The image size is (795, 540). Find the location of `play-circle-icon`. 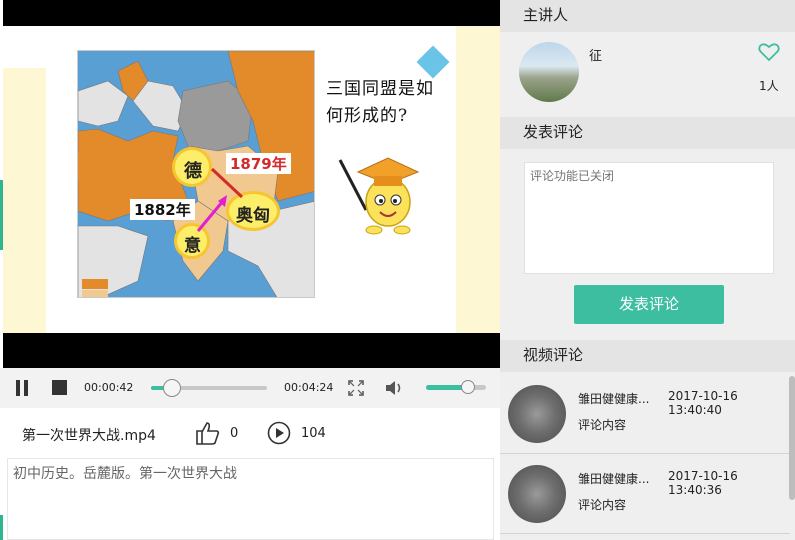

play-circle-icon is located at coordinates (279, 433).